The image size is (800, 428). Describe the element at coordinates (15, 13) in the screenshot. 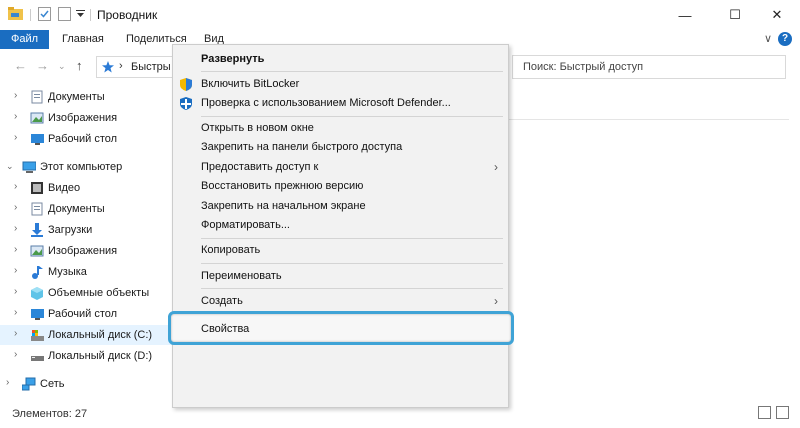

I see `folder-app-icon` at that location.